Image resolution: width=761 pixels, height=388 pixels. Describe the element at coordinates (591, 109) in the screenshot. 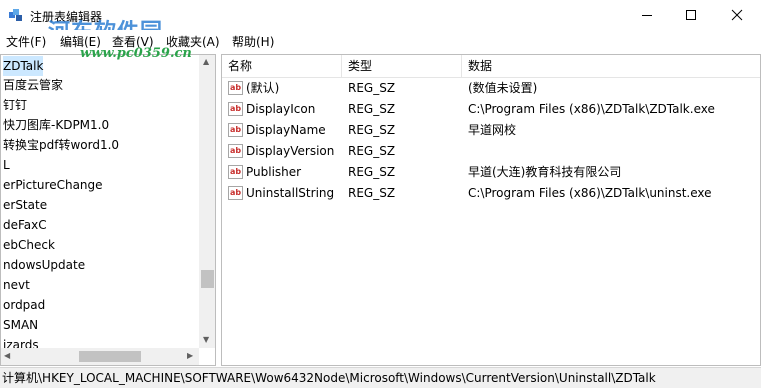

I see `value-data: C:\Program Files (x86)\ZDTalk\ZDTalk.exe` at that location.